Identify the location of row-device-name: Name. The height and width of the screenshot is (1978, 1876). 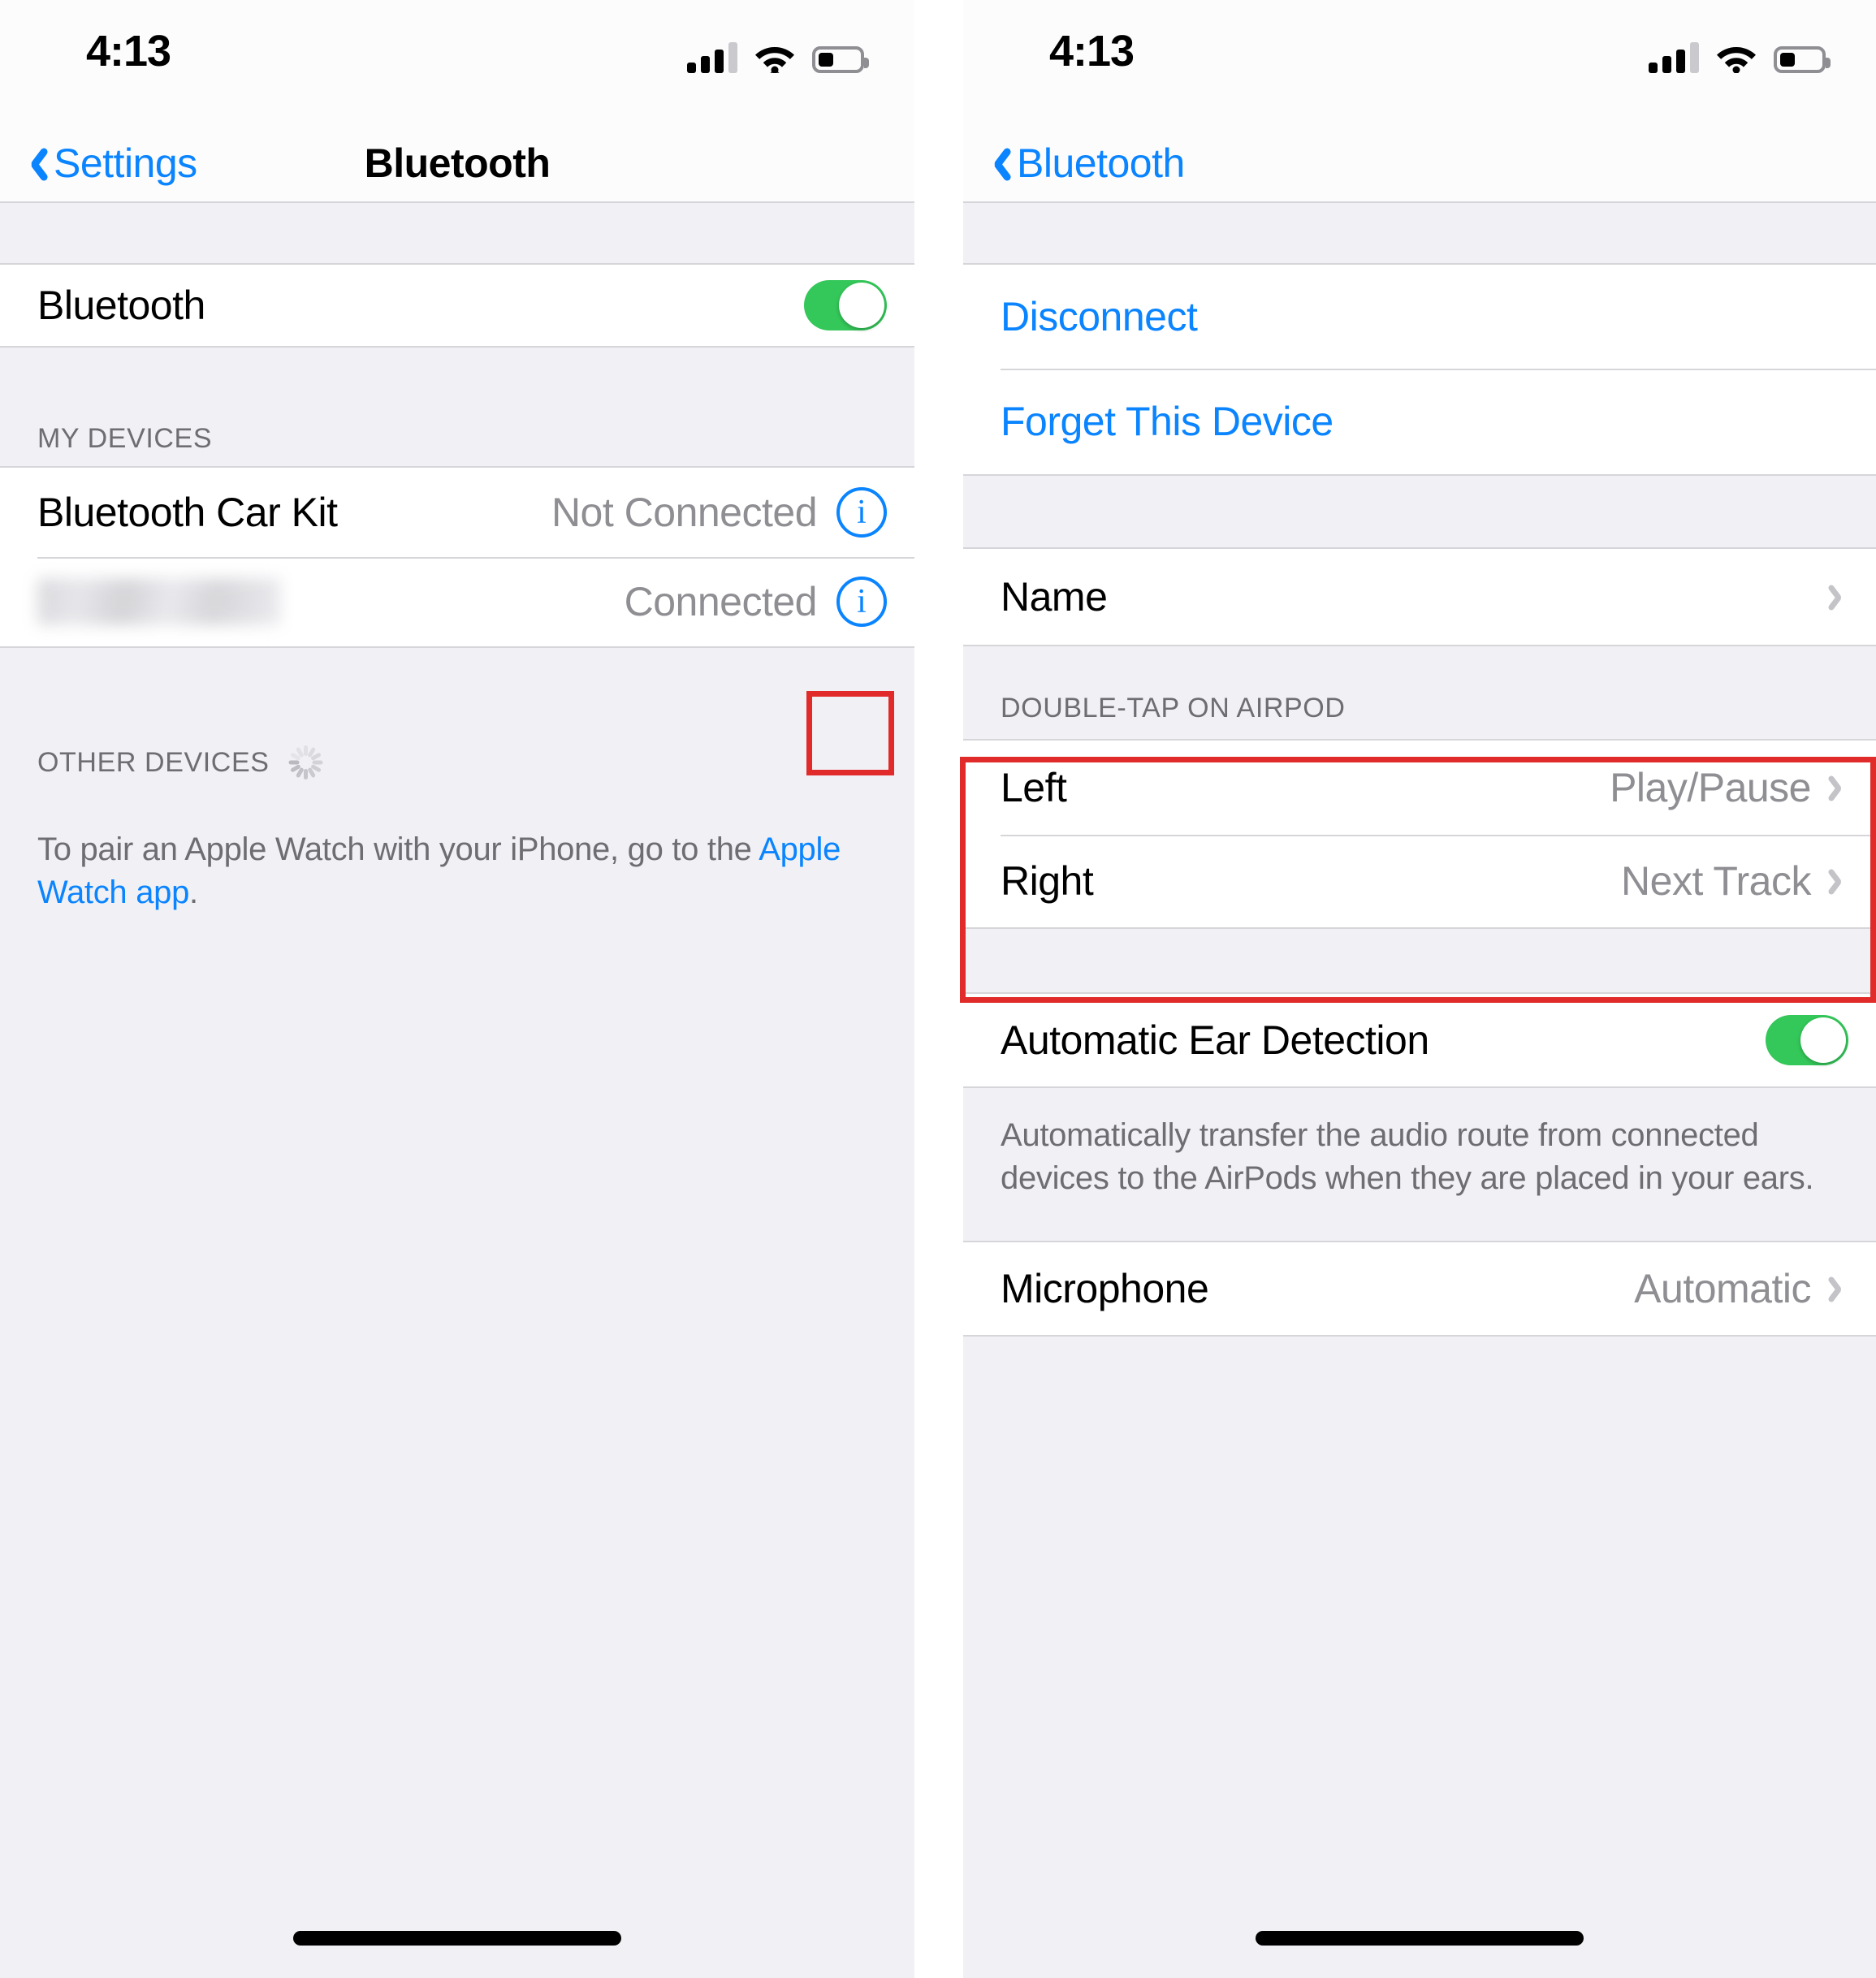
(1419, 597).